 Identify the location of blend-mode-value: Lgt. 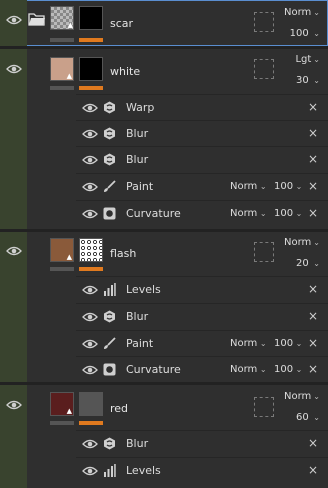
(303, 59).